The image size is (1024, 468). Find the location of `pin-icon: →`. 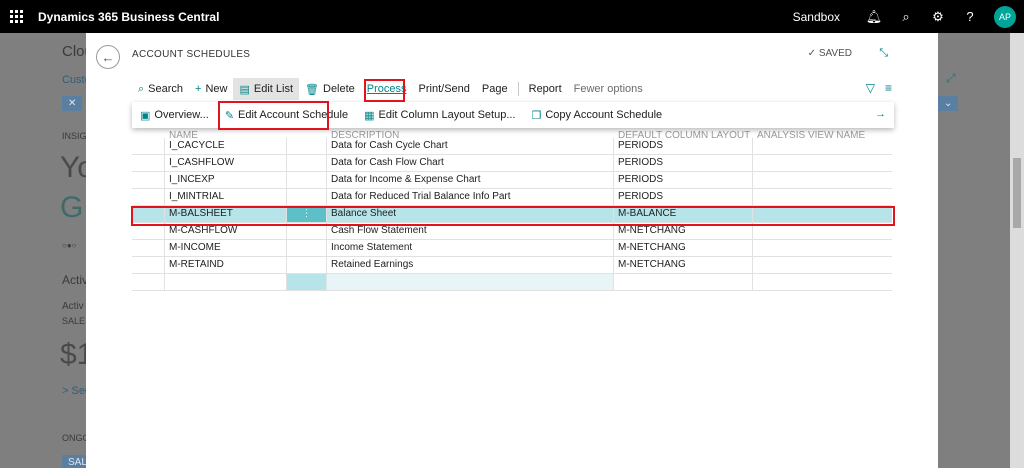

pin-icon: → is located at coordinates (880, 114).